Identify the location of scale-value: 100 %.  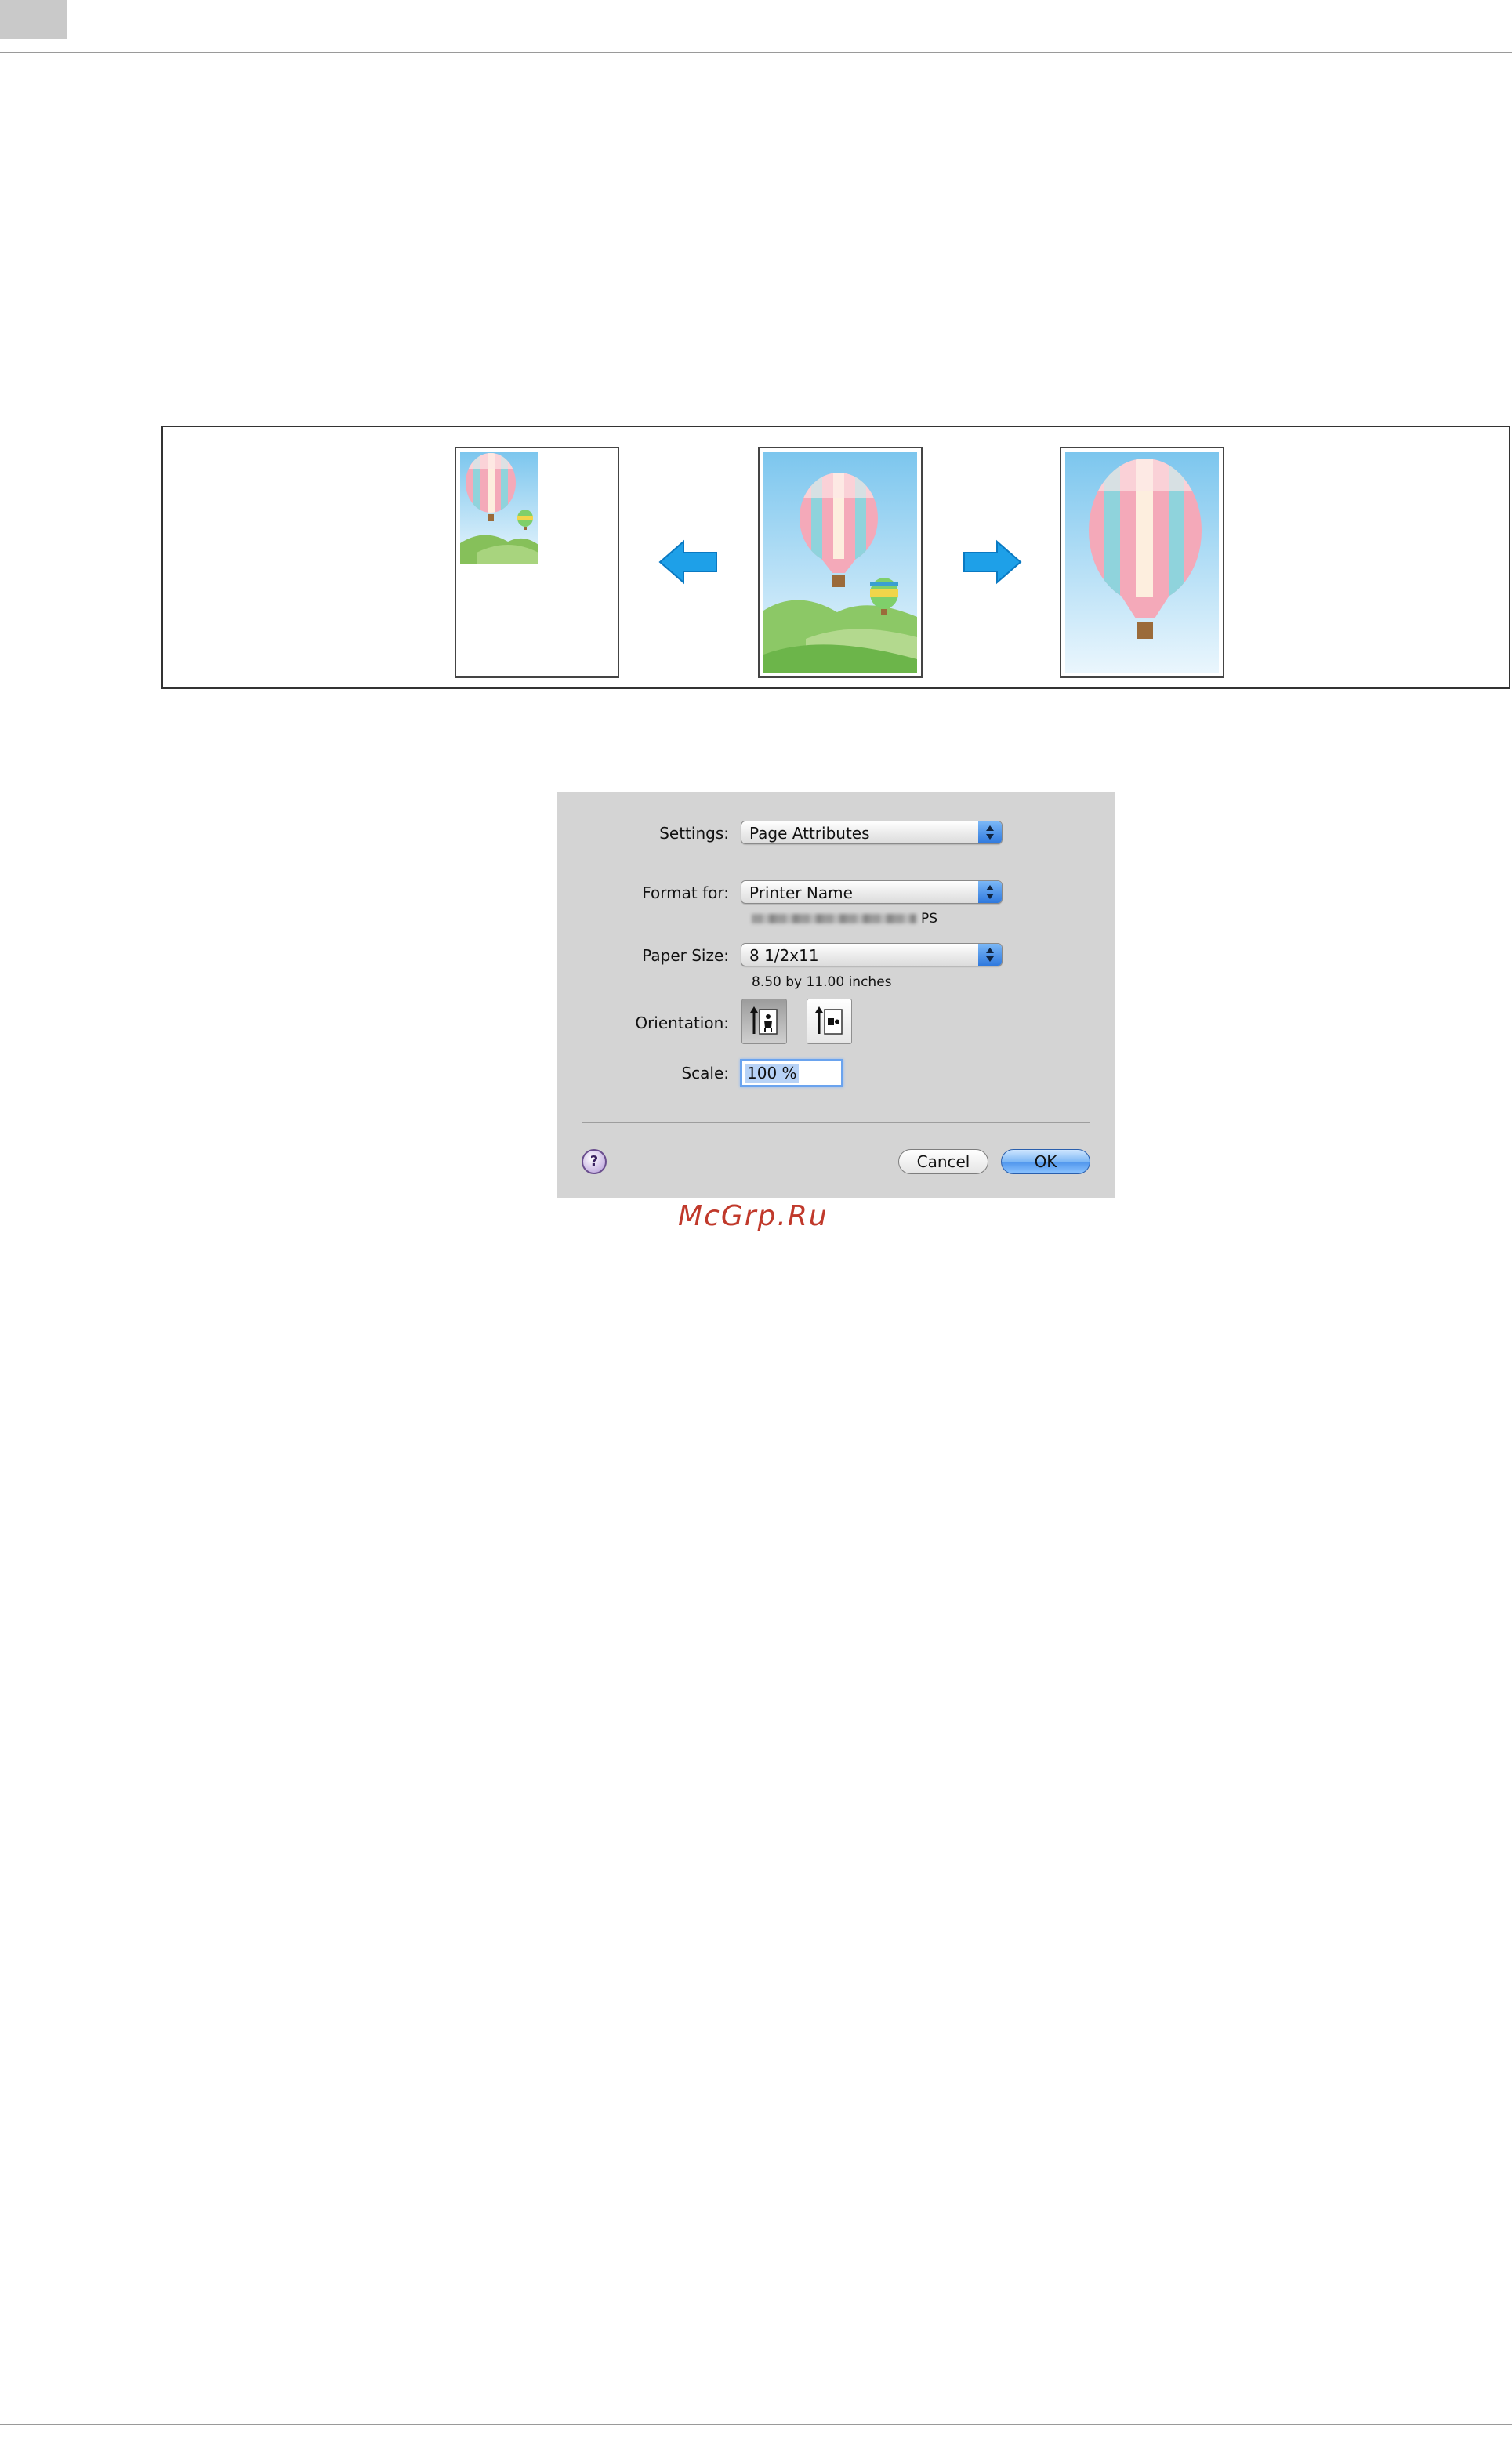
(772, 1073).